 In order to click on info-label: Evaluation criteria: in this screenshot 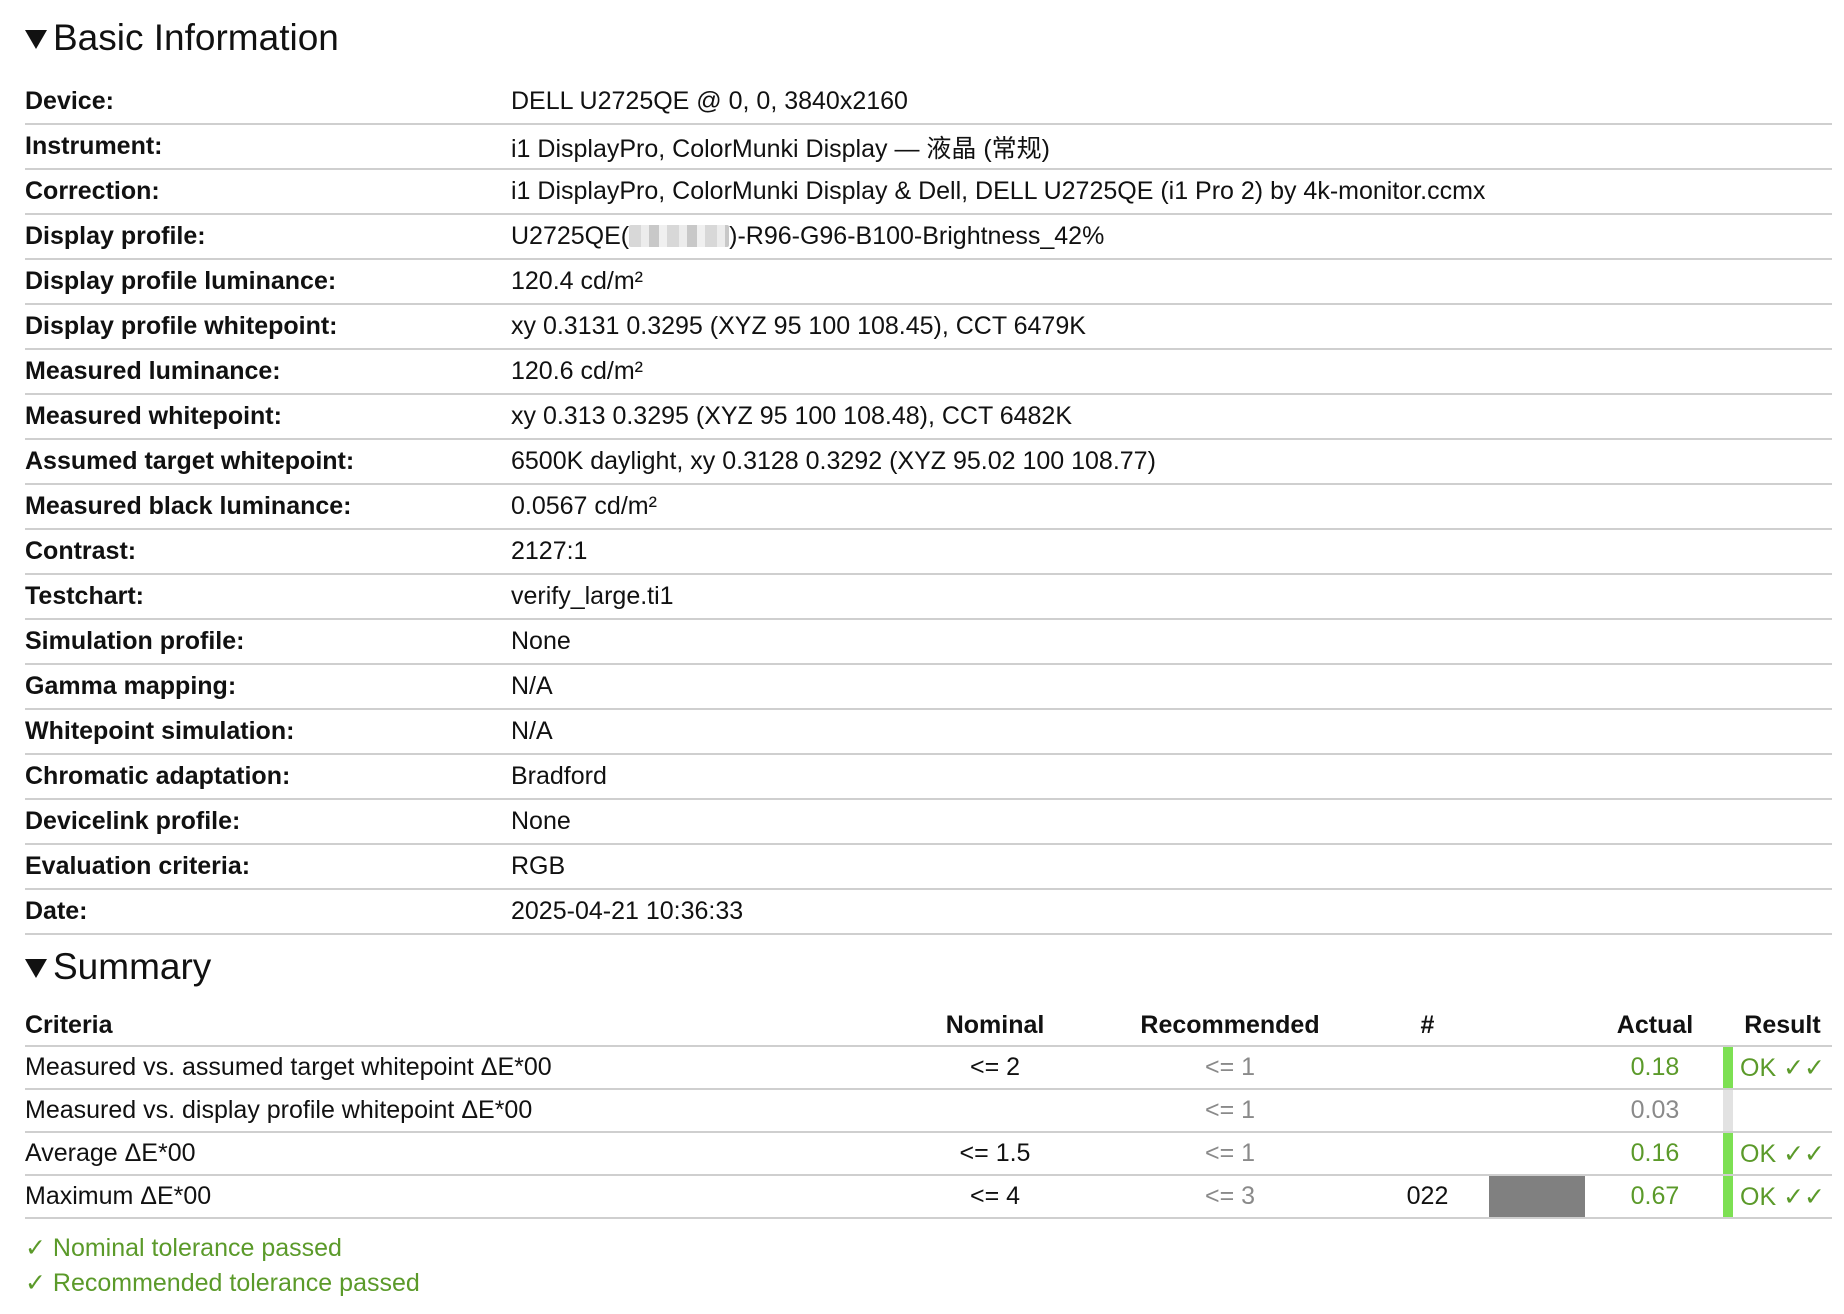, I will do `click(268, 867)`.